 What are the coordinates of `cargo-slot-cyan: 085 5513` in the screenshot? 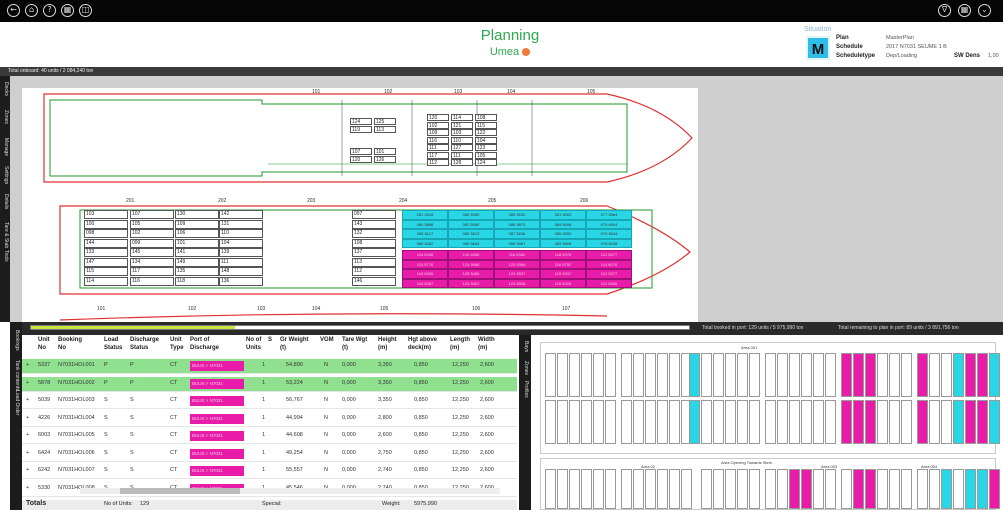 It's located at (471, 234).